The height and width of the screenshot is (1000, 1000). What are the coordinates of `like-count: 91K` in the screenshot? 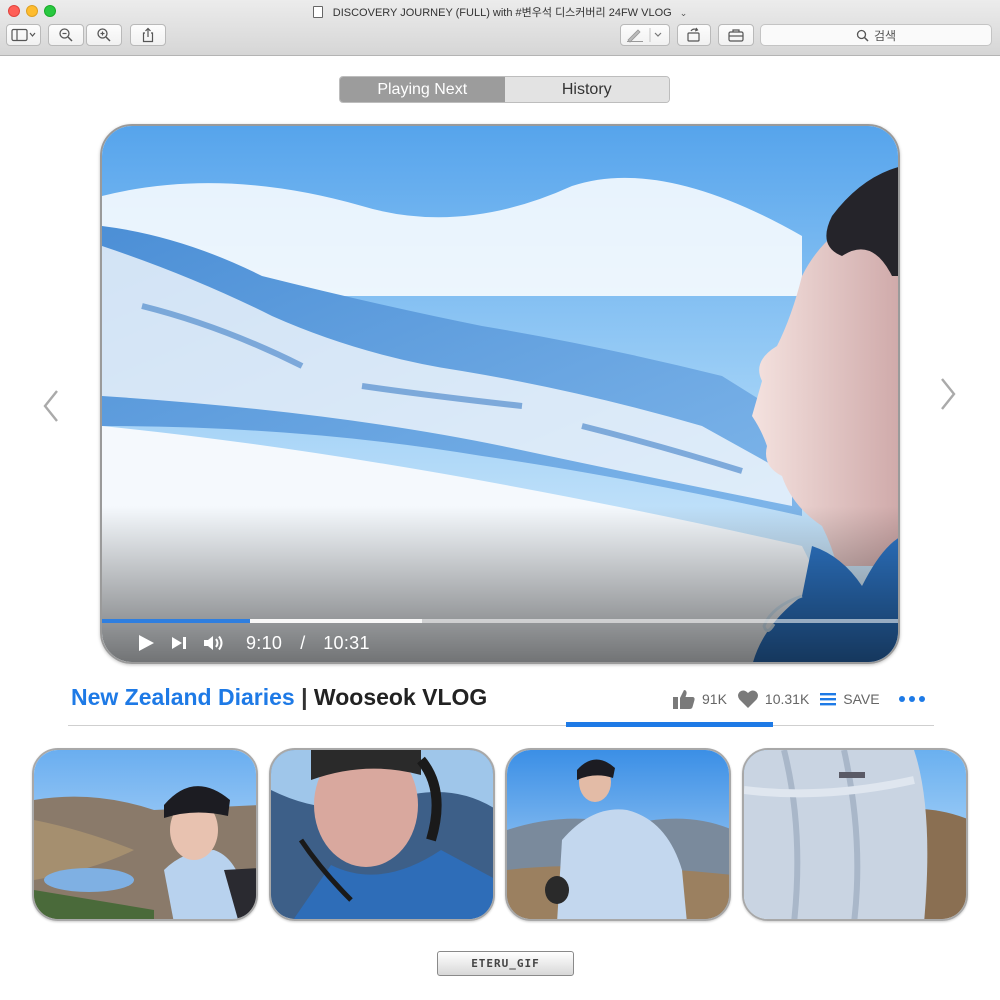 It's located at (714, 699).